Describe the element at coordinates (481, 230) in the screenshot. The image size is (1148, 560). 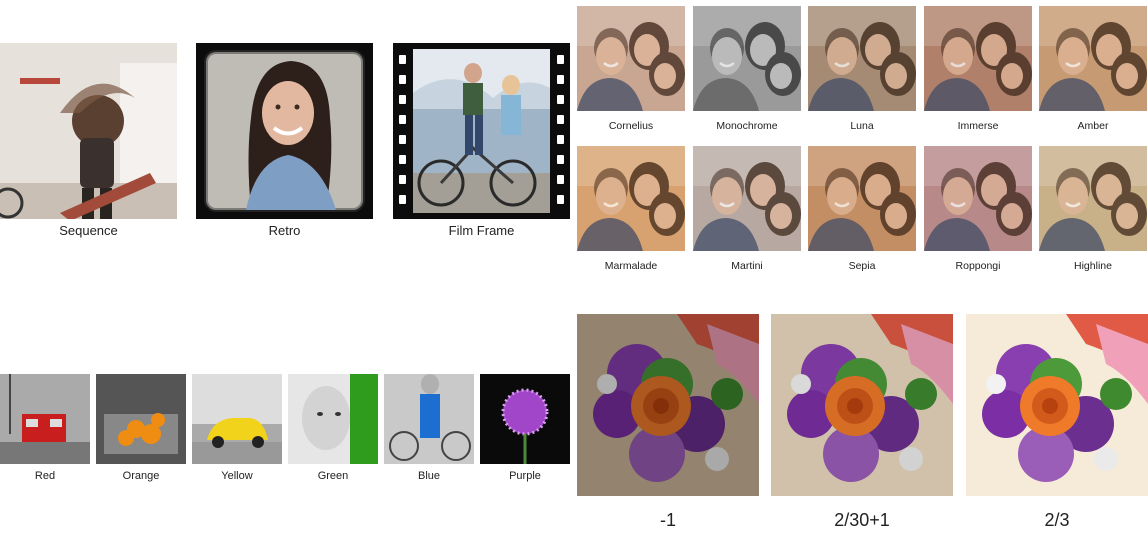
I see `film-frame-label: Film Frame` at that location.